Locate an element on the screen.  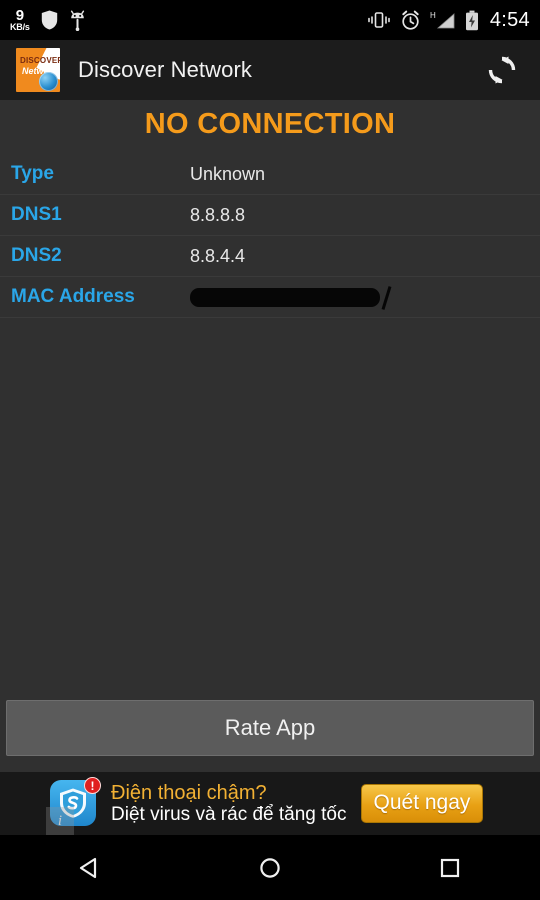
nav-recents-icon is located at coordinates (450, 867).